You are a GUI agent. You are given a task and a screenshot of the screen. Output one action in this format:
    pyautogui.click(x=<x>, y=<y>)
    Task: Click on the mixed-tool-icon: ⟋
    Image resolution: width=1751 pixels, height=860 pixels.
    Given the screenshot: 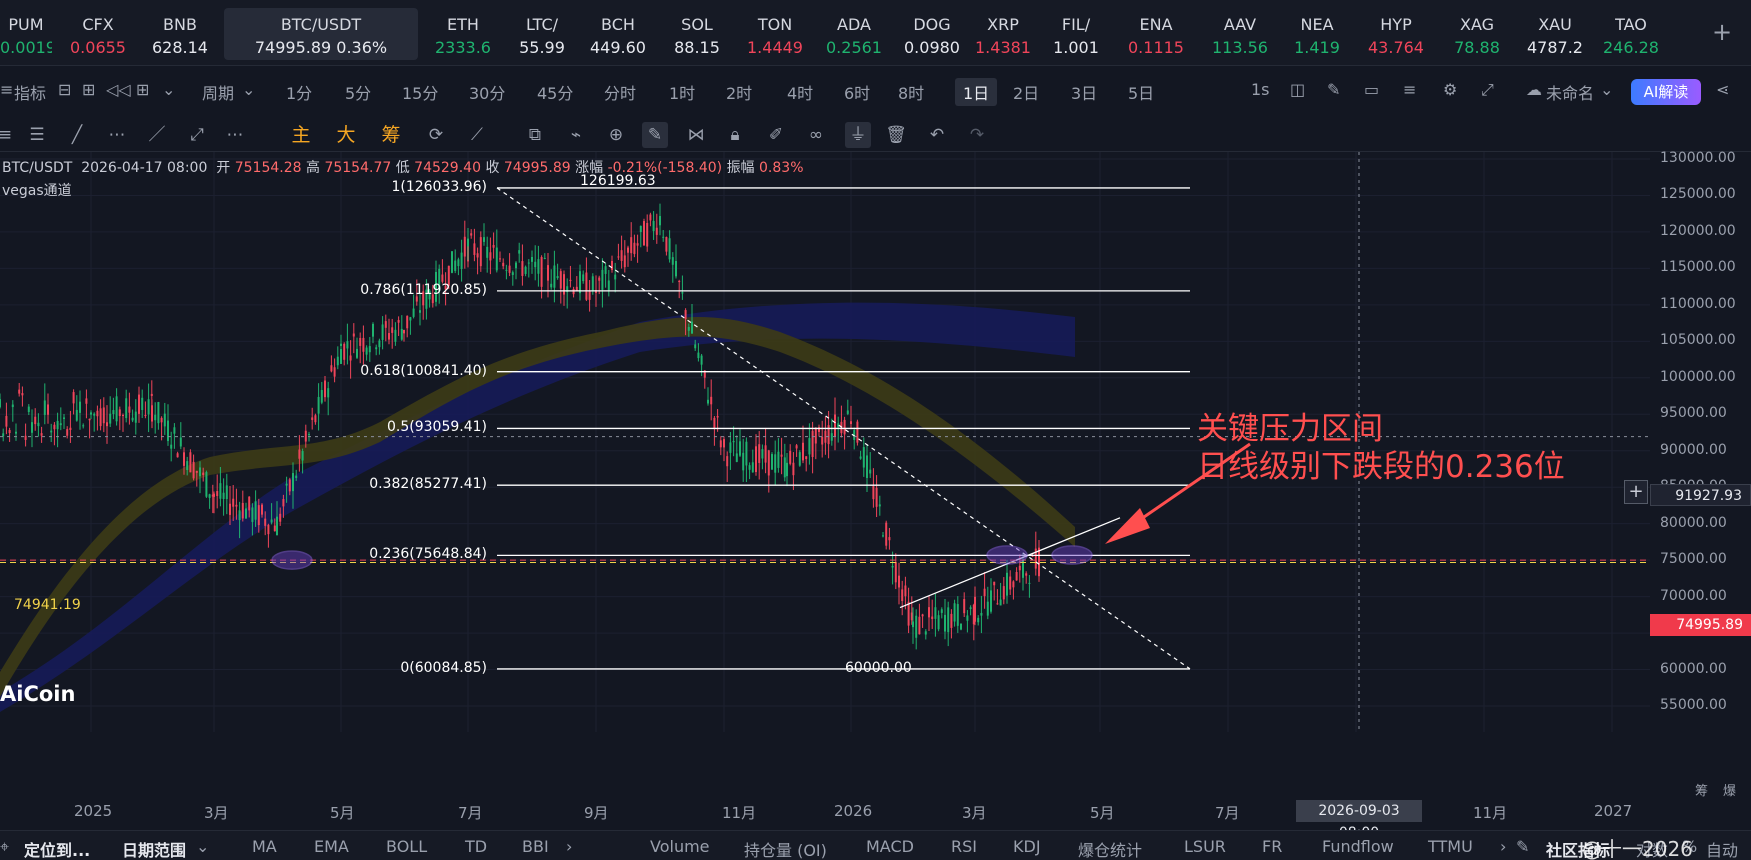 What is the action you would take?
    pyautogui.click(x=477, y=135)
    